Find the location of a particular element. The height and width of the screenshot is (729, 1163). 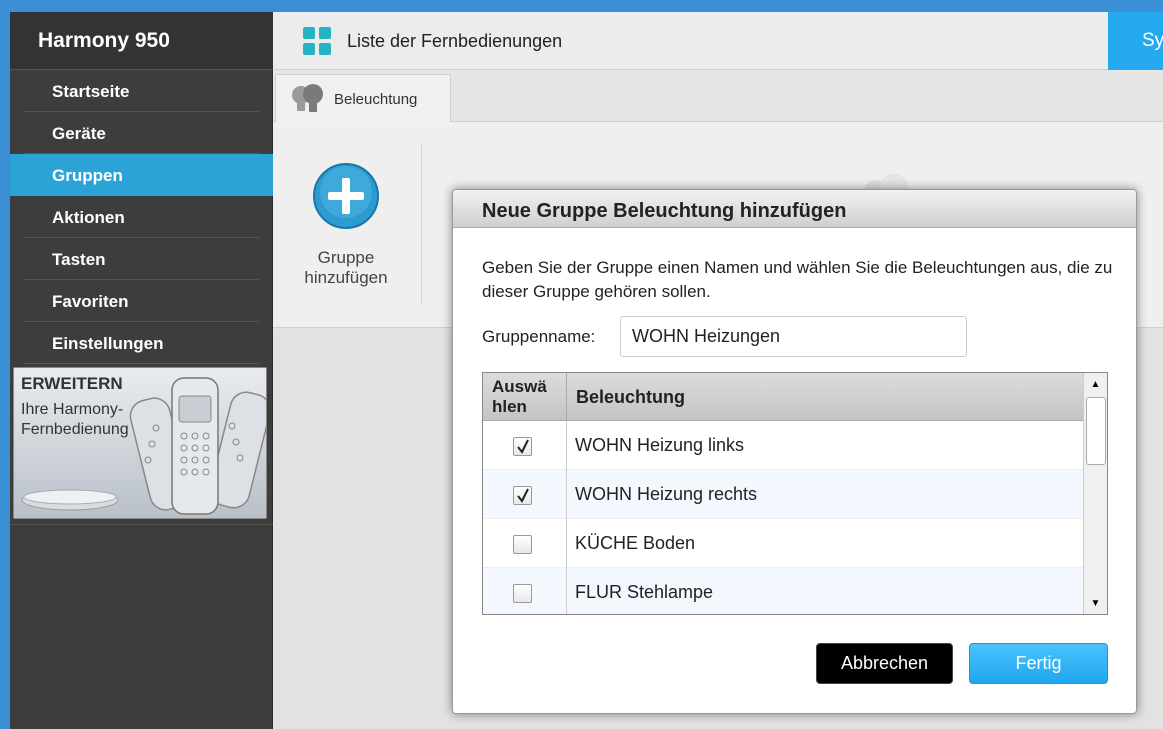

remotes-illustration is located at coordinates (143, 446).